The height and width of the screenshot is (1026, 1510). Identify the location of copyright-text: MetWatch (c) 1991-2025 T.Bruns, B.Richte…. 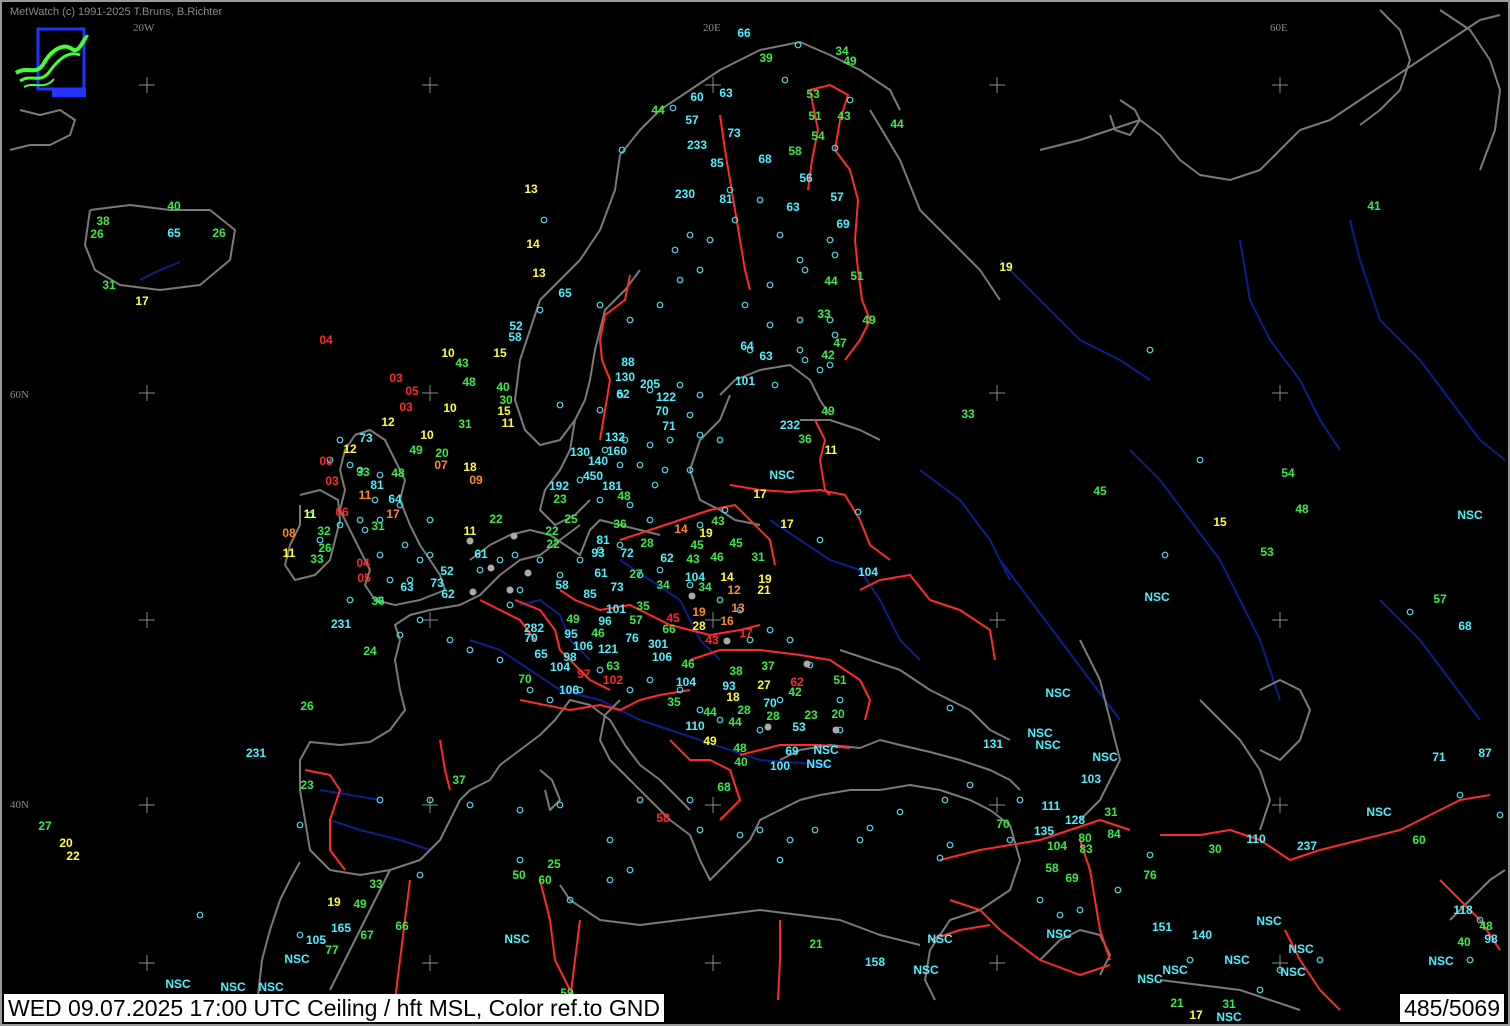
(116, 12).